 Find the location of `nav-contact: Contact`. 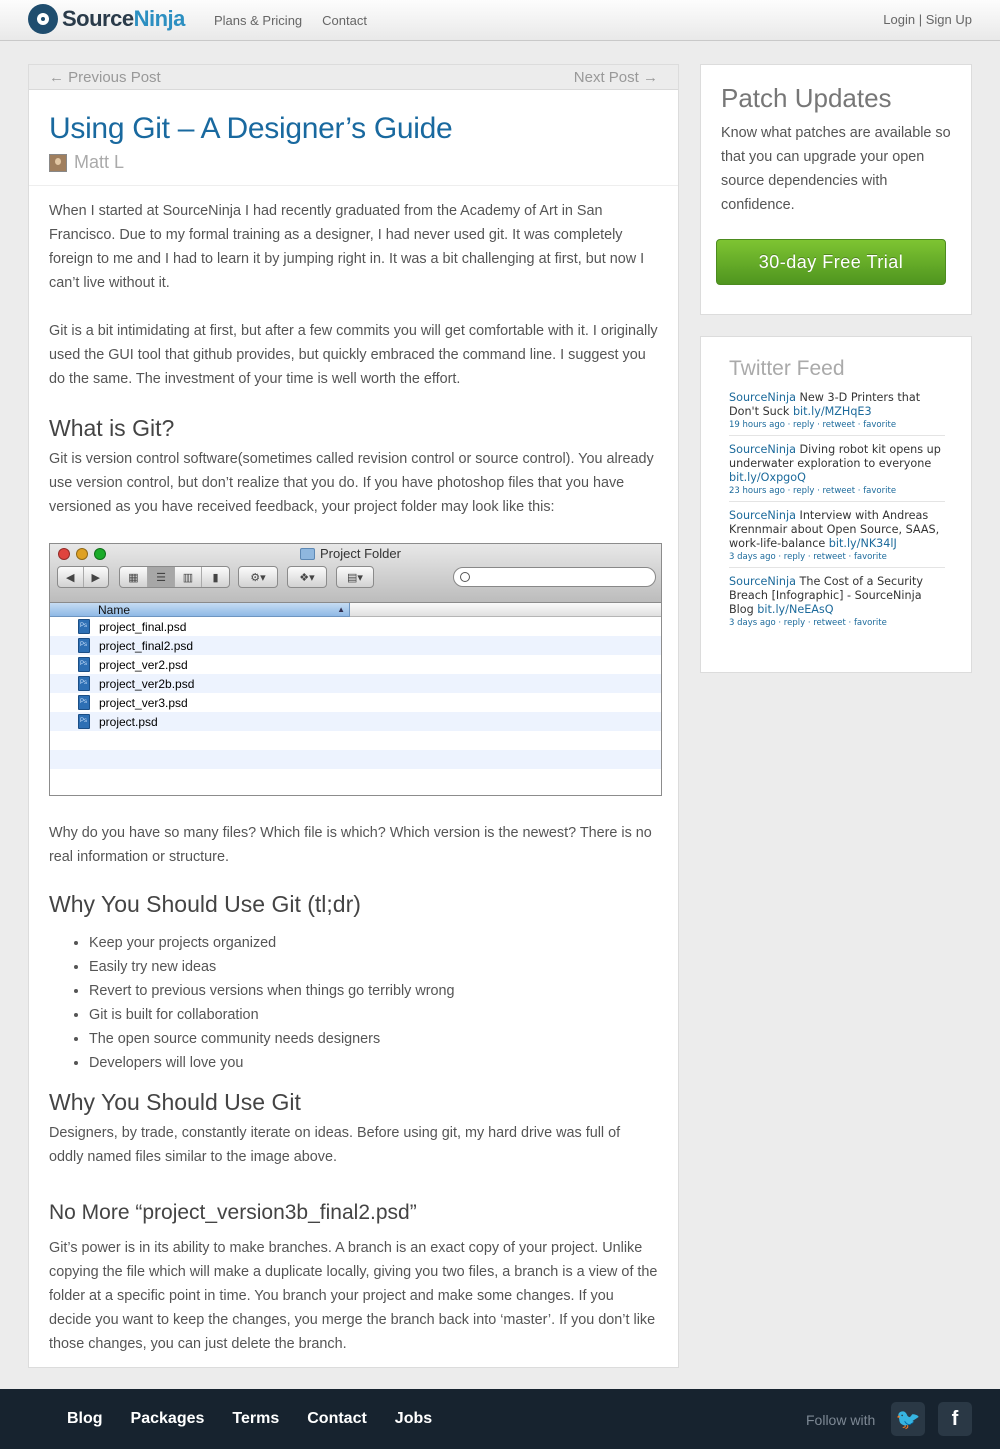

nav-contact: Contact is located at coordinates (344, 20).